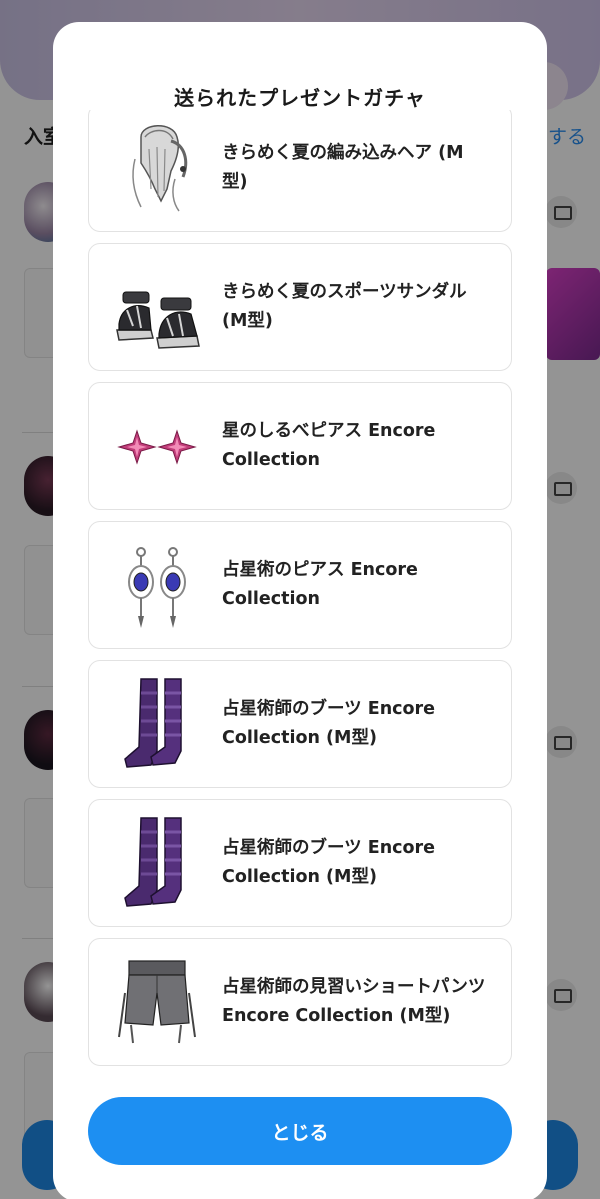  What do you see at coordinates (300, 98) in the screenshot?
I see `modal-title: 送られたプレゼントガチャ` at bounding box center [300, 98].